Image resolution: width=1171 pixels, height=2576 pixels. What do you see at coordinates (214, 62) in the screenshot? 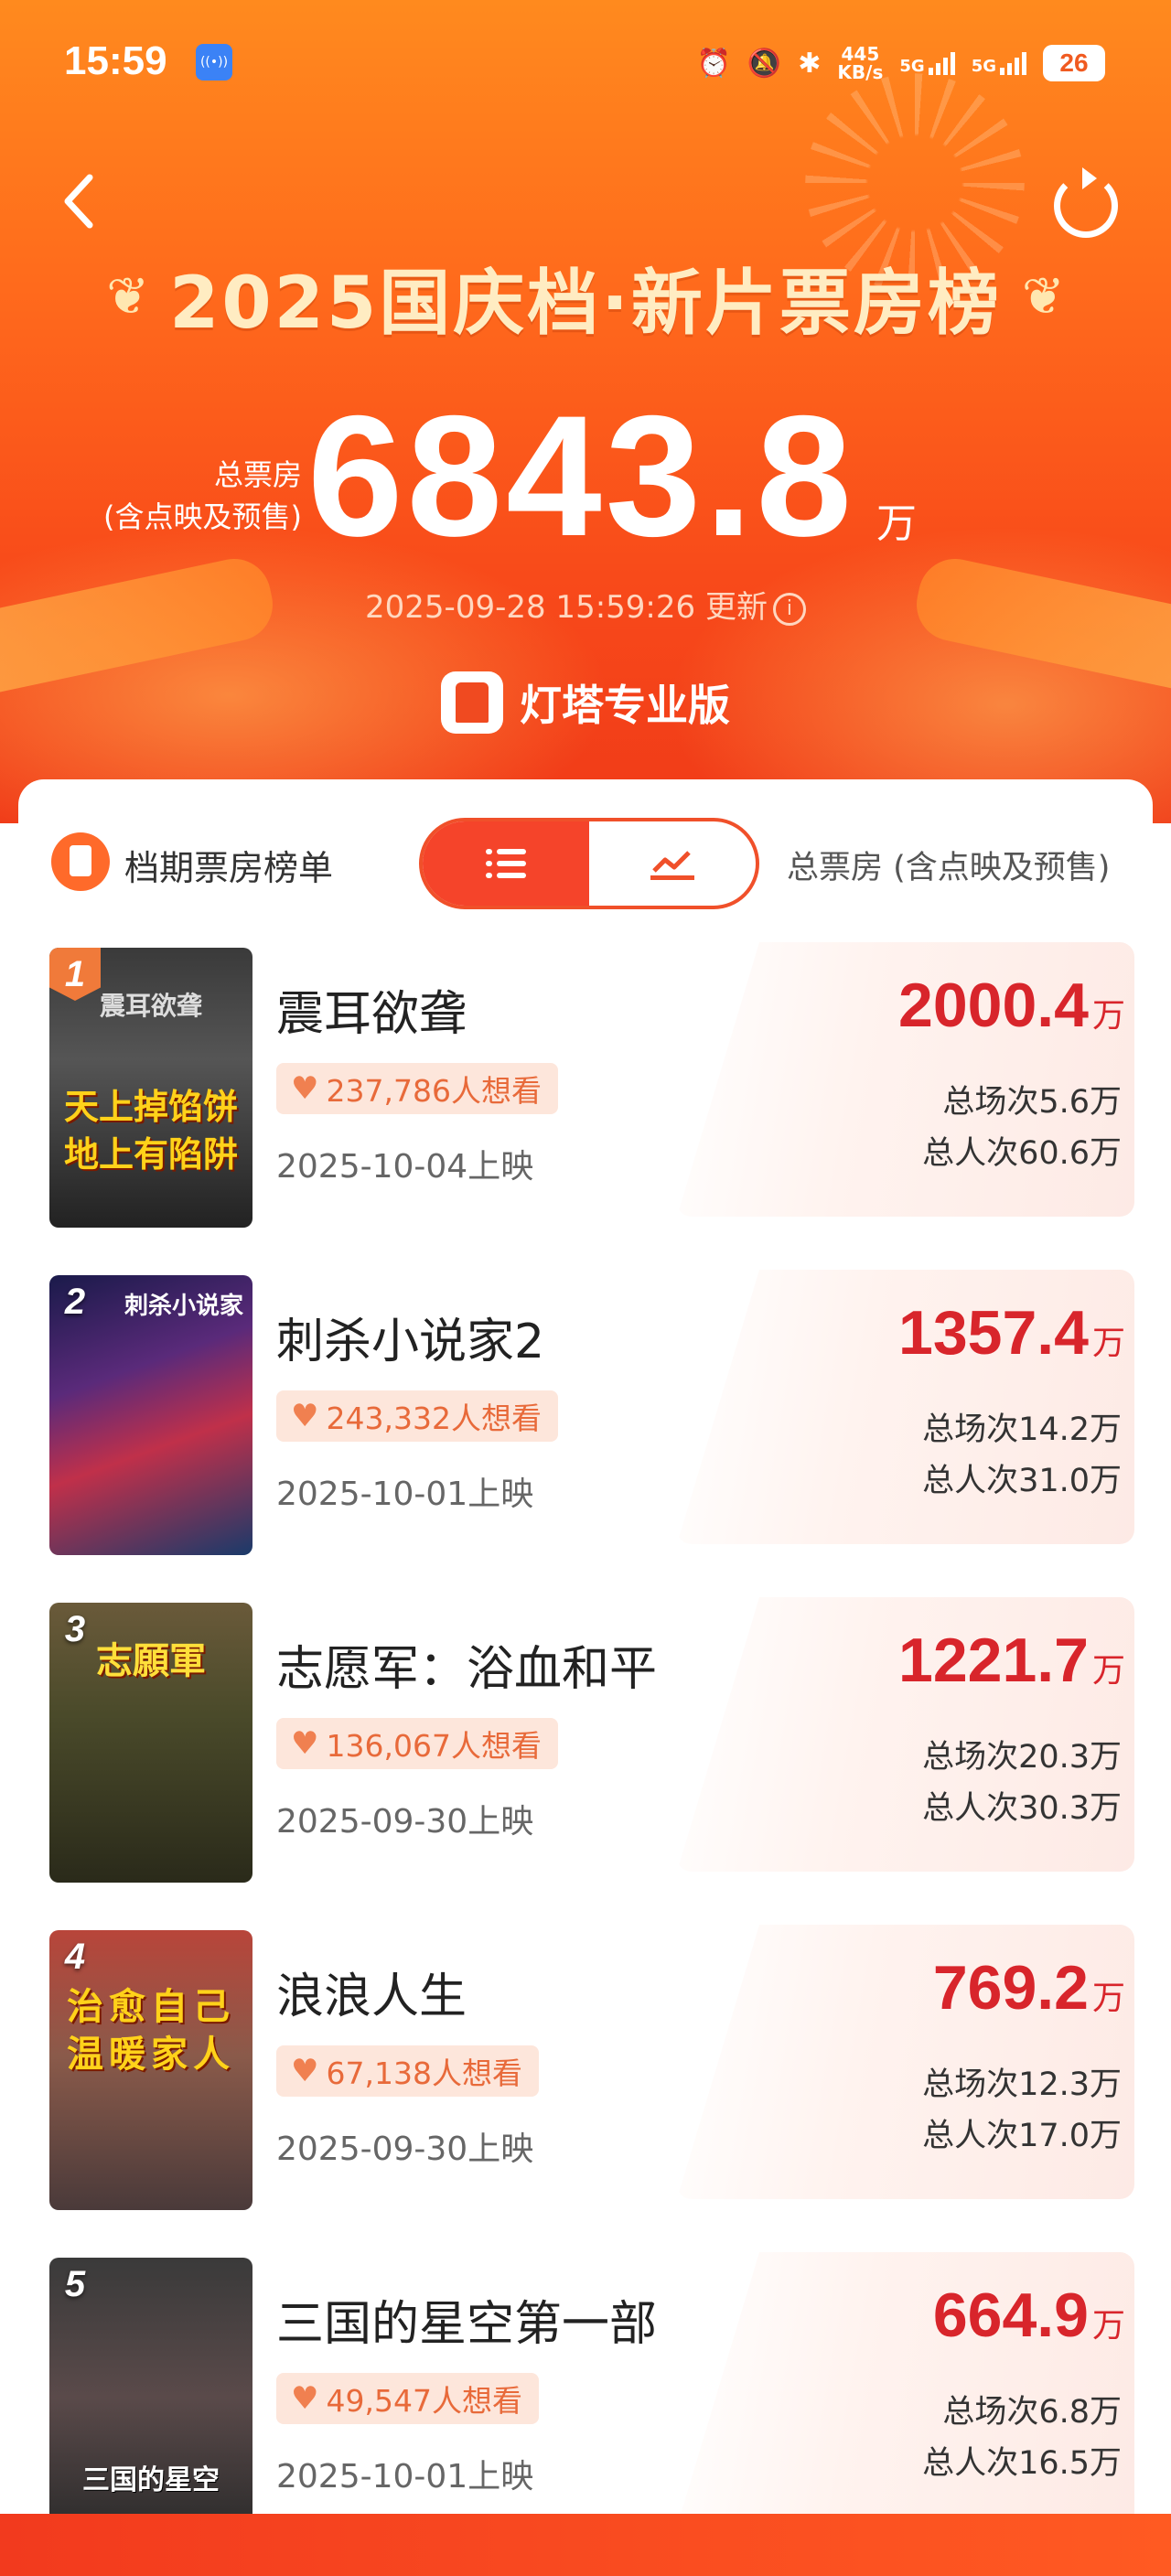
I see `hotspot-icon: ((•))` at bounding box center [214, 62].